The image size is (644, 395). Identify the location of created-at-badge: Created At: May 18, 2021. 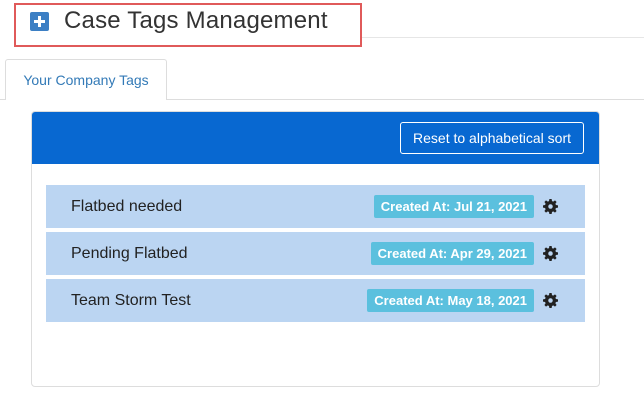
(450, 300).